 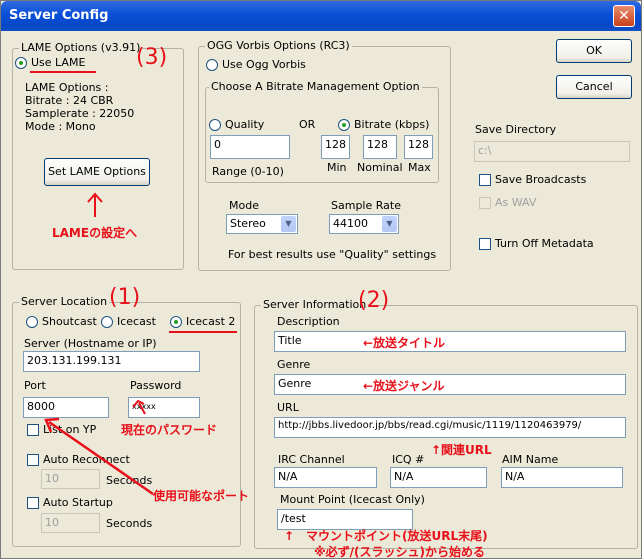 What do you see at coordinates (308, 321) in the screenshot?
I see `description-label: Description` at bounding box center [308, 321].